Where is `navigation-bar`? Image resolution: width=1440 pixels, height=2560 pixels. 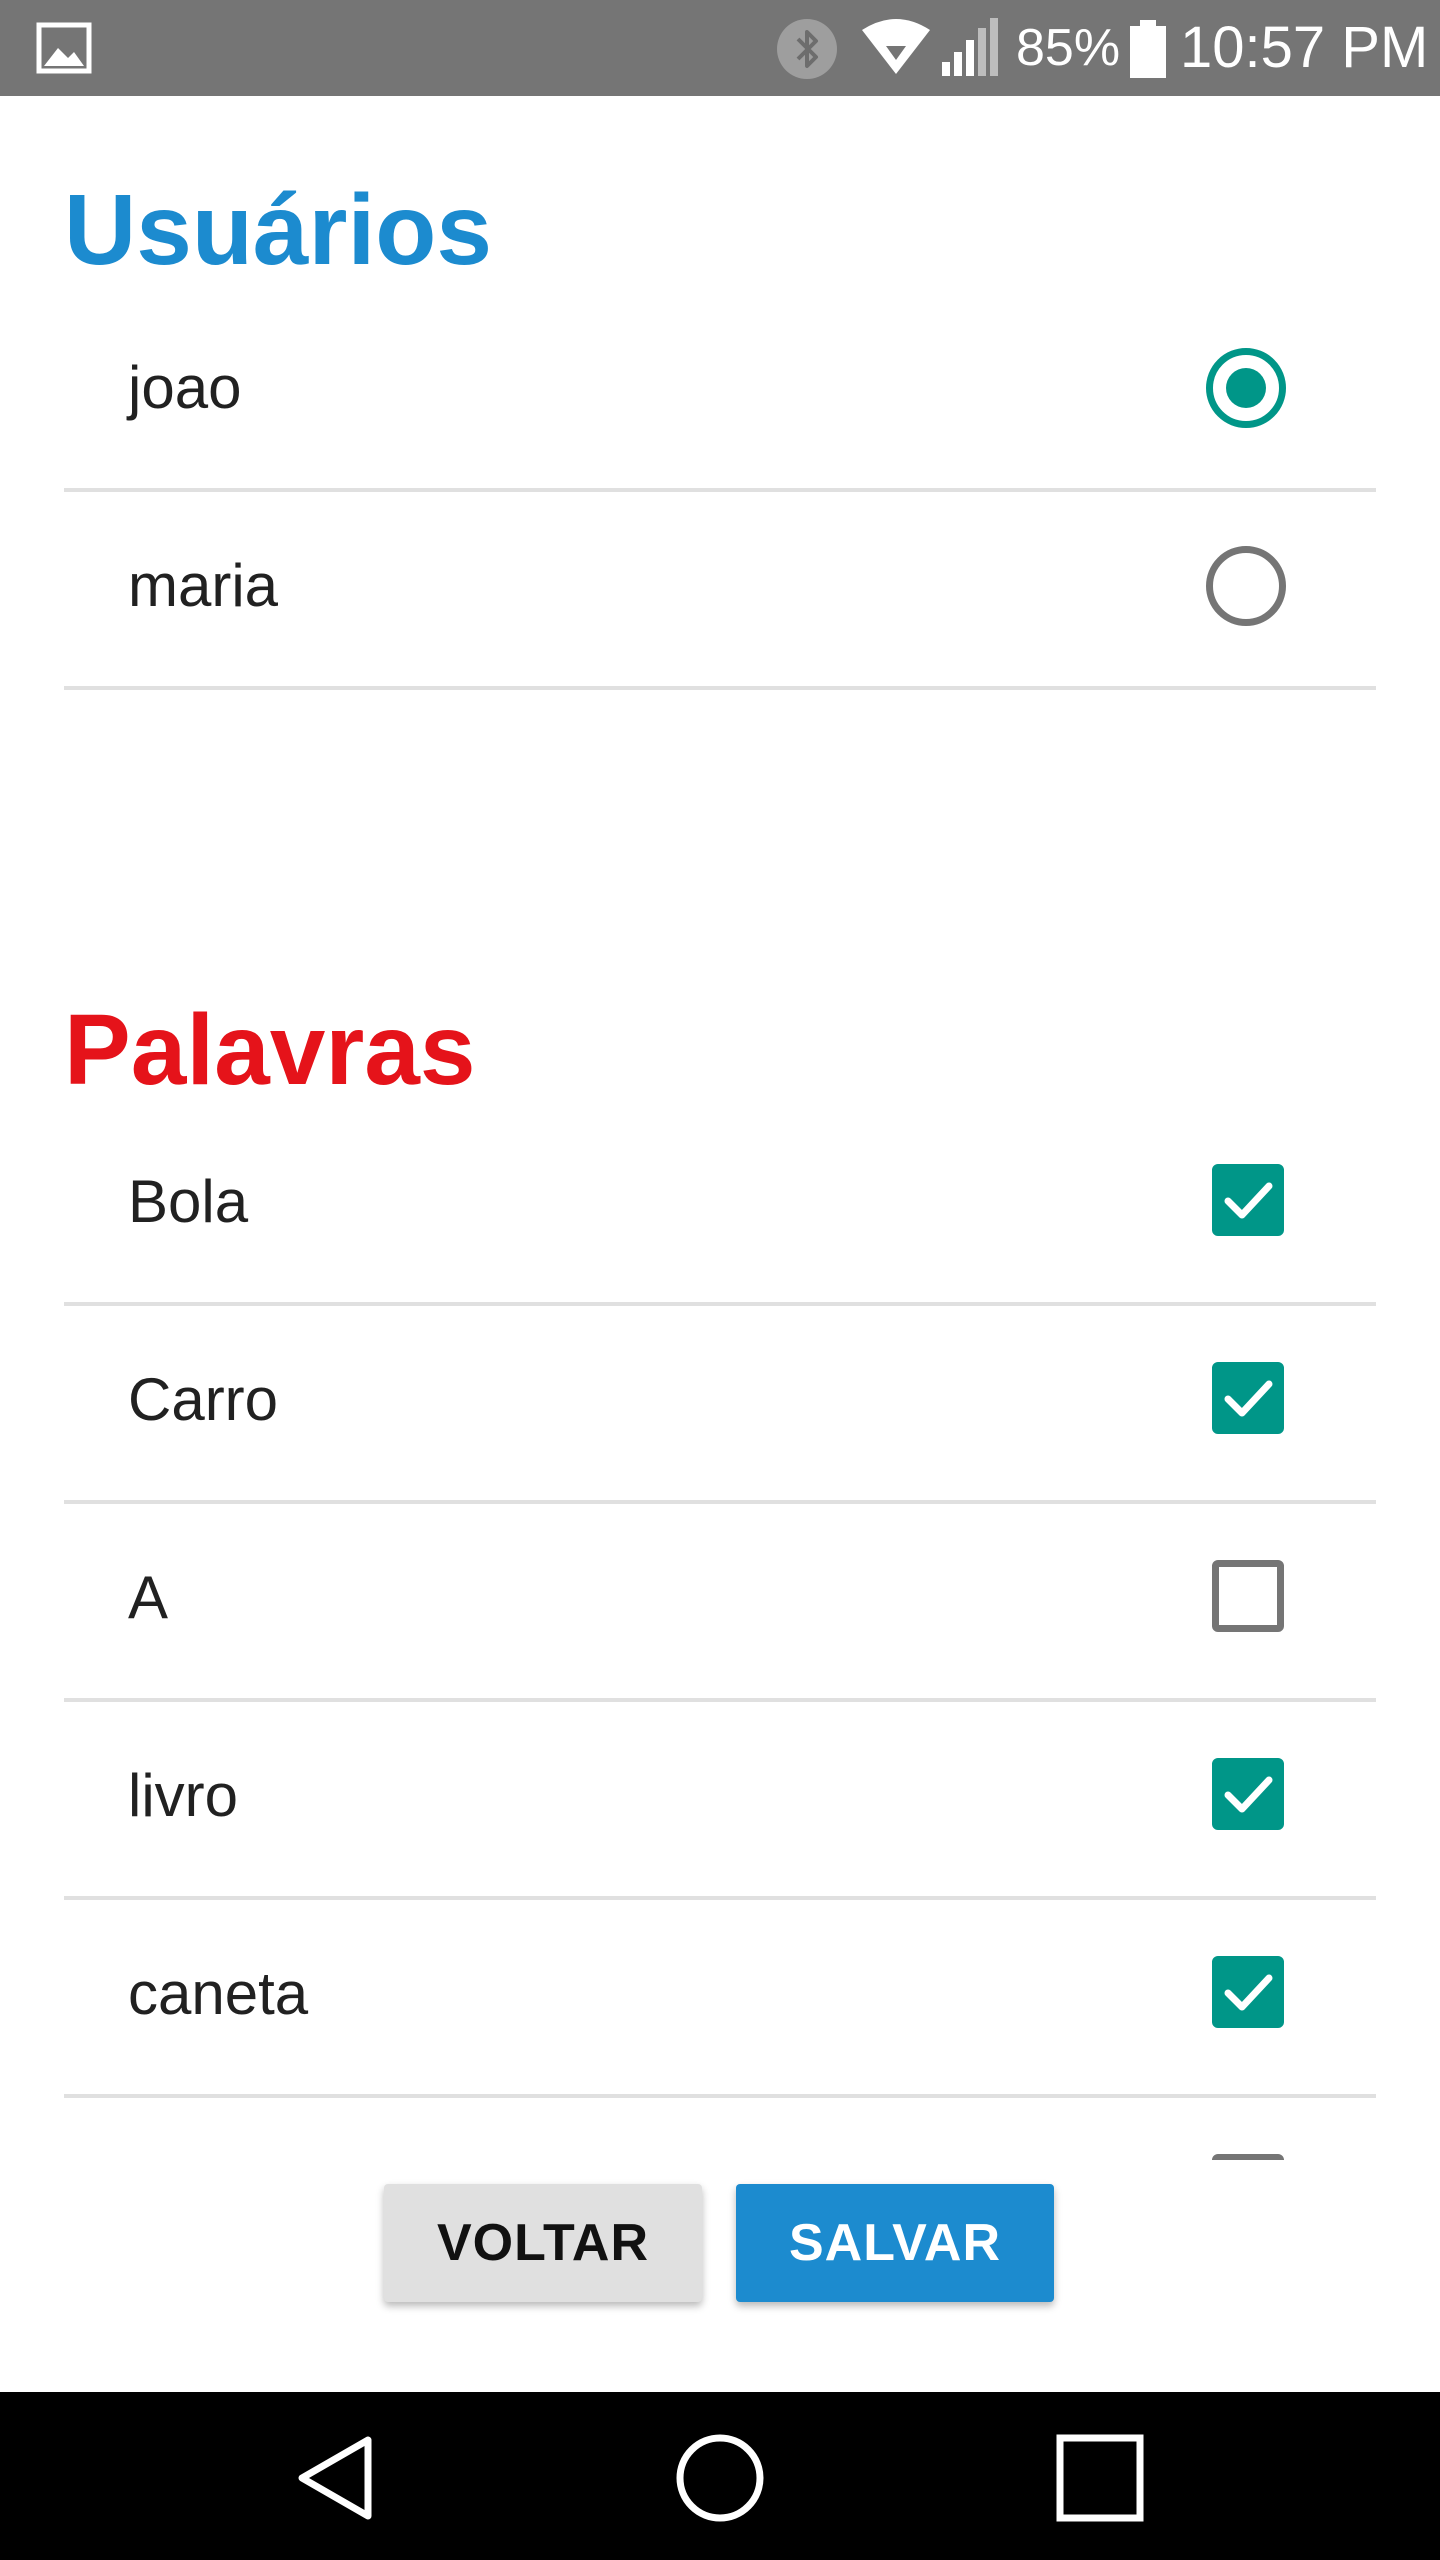
navigation-bar is located at coordinates (720, 2476).